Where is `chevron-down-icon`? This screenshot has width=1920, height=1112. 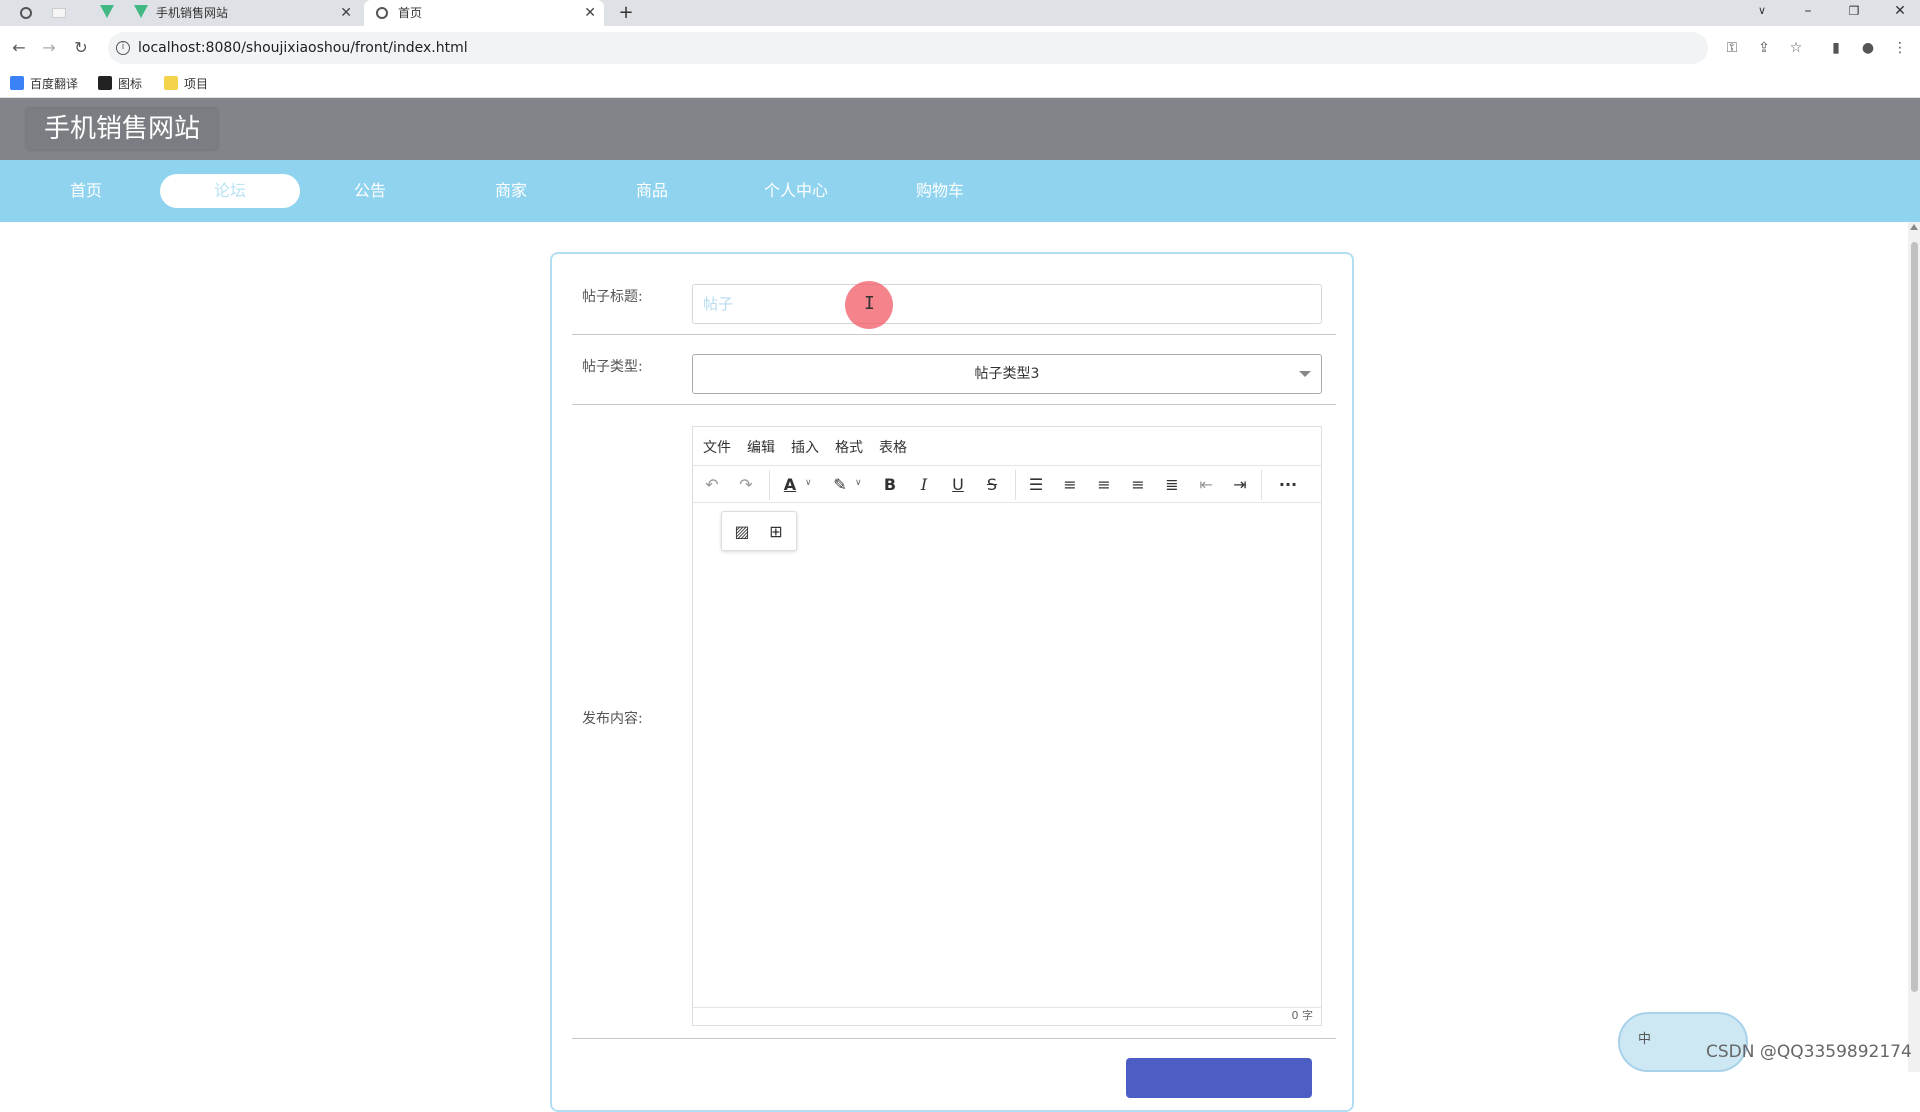
chevron-down-icon is located at coordinates (1305, 374).